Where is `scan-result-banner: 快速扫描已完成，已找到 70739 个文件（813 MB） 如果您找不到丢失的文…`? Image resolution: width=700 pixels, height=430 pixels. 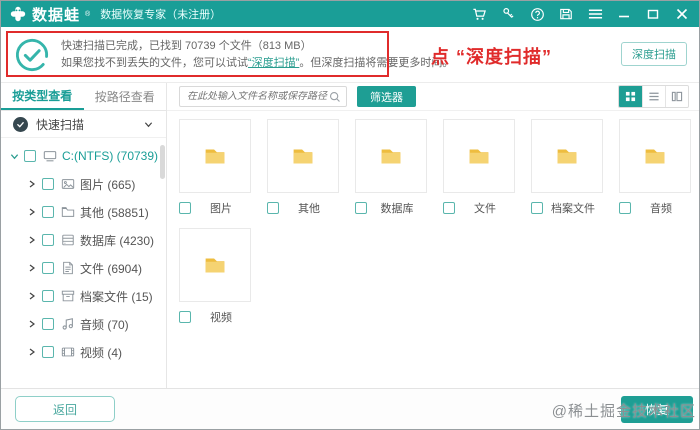 scan-result-banner: 快速扫描已完成，已找到 70739 个文件（813 MB） 如果您找不到丢失的文… is located at coordinates (350, 55).